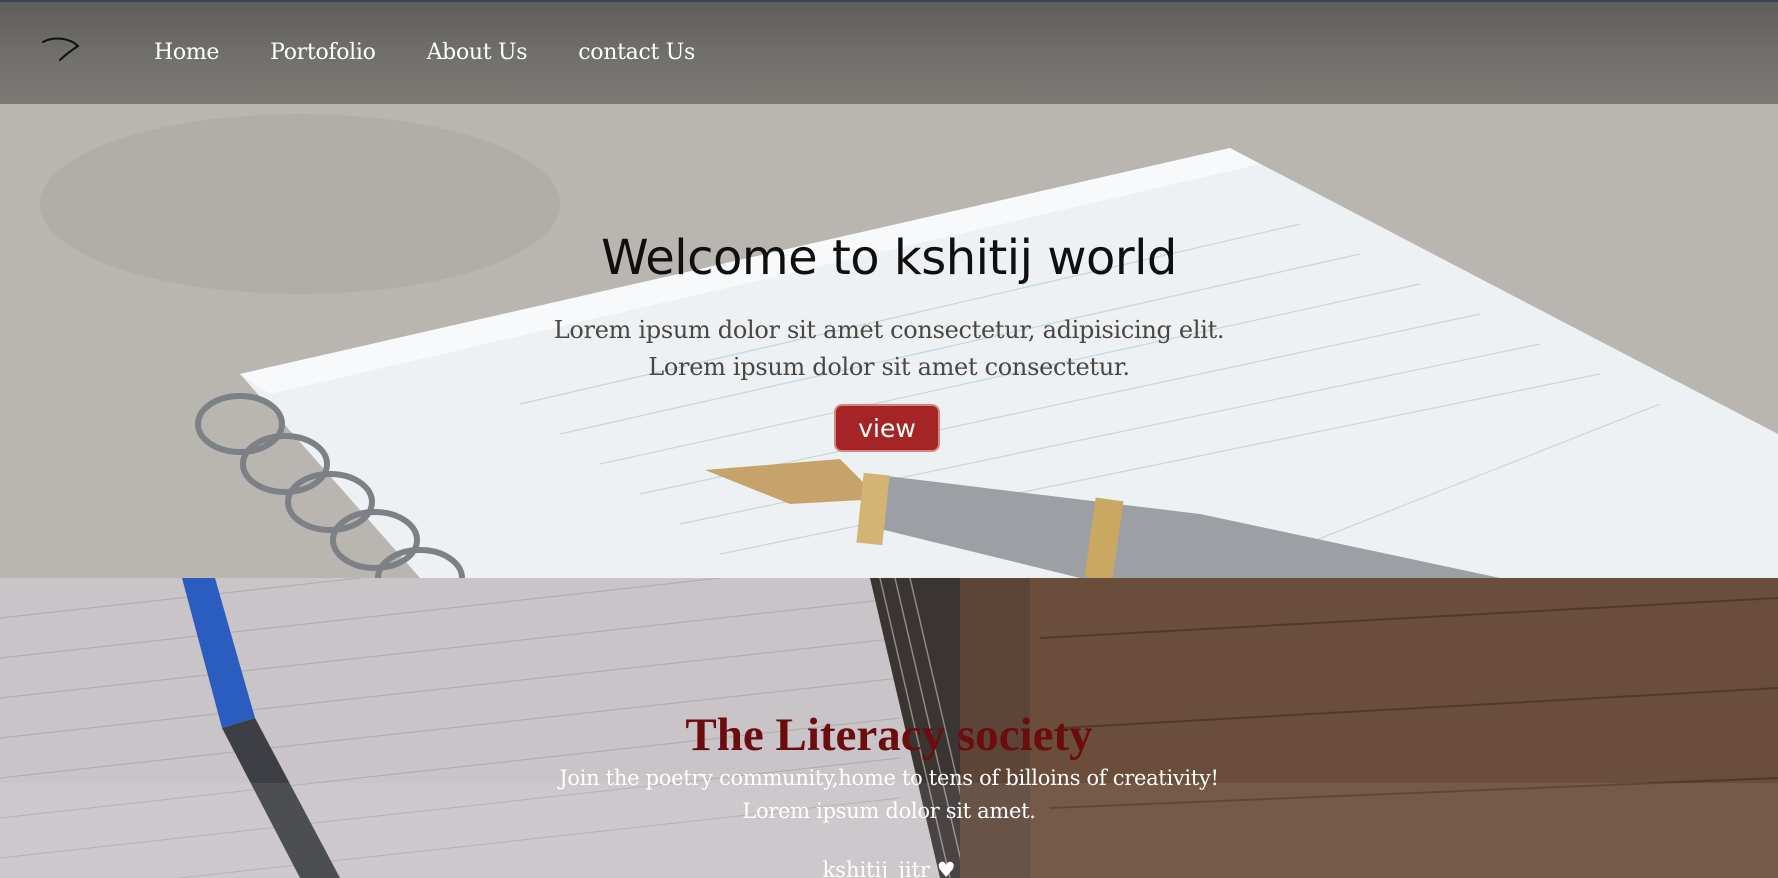 The height and width of the screenshot is (878, 1778). What do you see at coordinates (889, 52) in the screenshot?
I see `navbar: Home Portofolio About Us contact Us` at bounding box center [889, 52].